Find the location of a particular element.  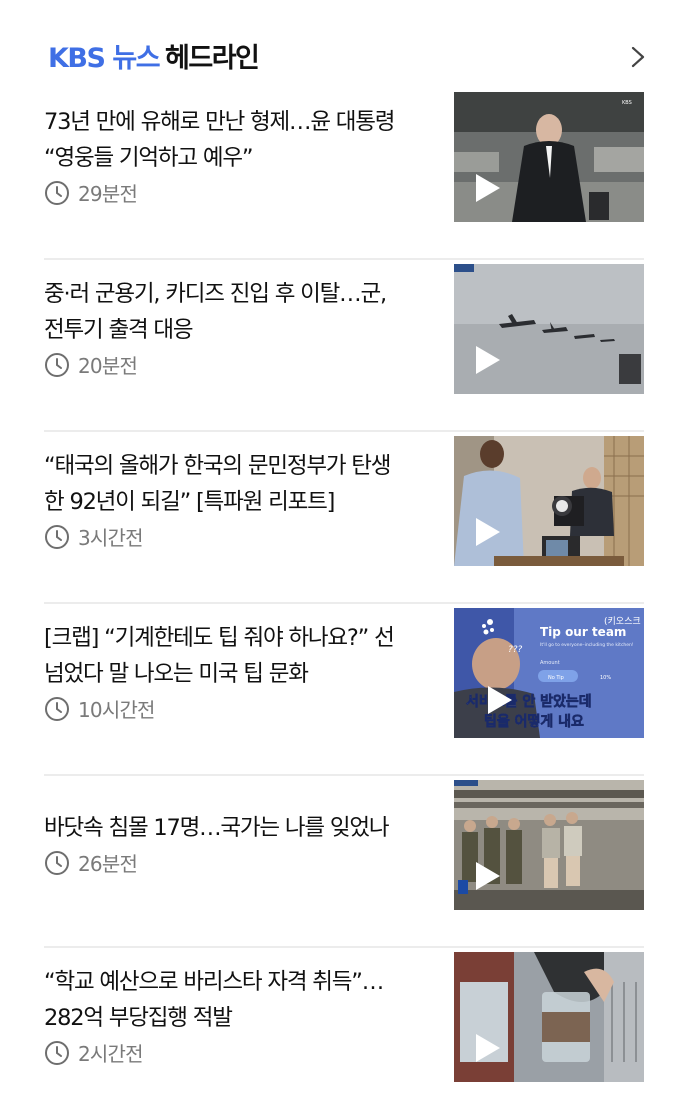

svg-text: KBS is located at coordinates (627, 103).